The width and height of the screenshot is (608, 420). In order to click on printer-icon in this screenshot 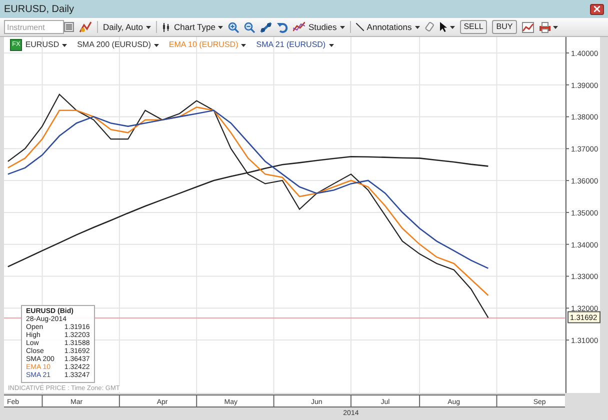, I will do `click(544, 27)`.